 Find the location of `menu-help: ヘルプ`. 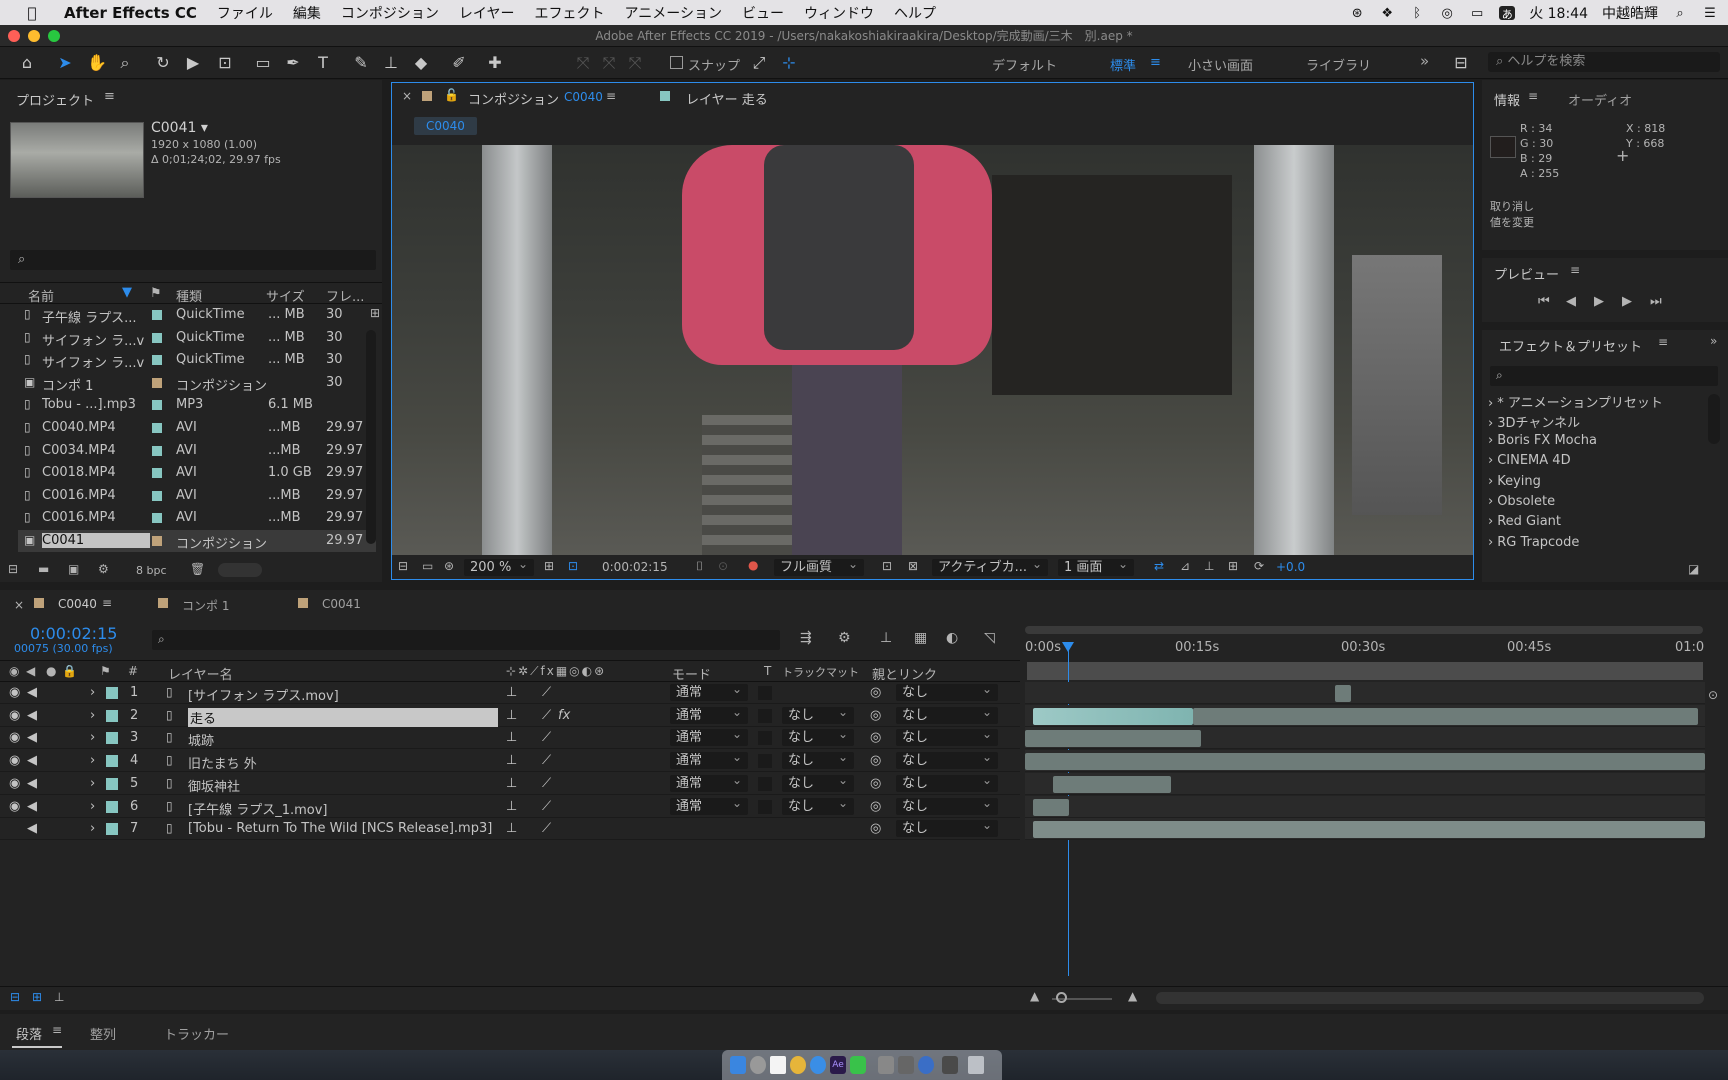

menu-help: ヘルプ is located at coordinates (915, 13).